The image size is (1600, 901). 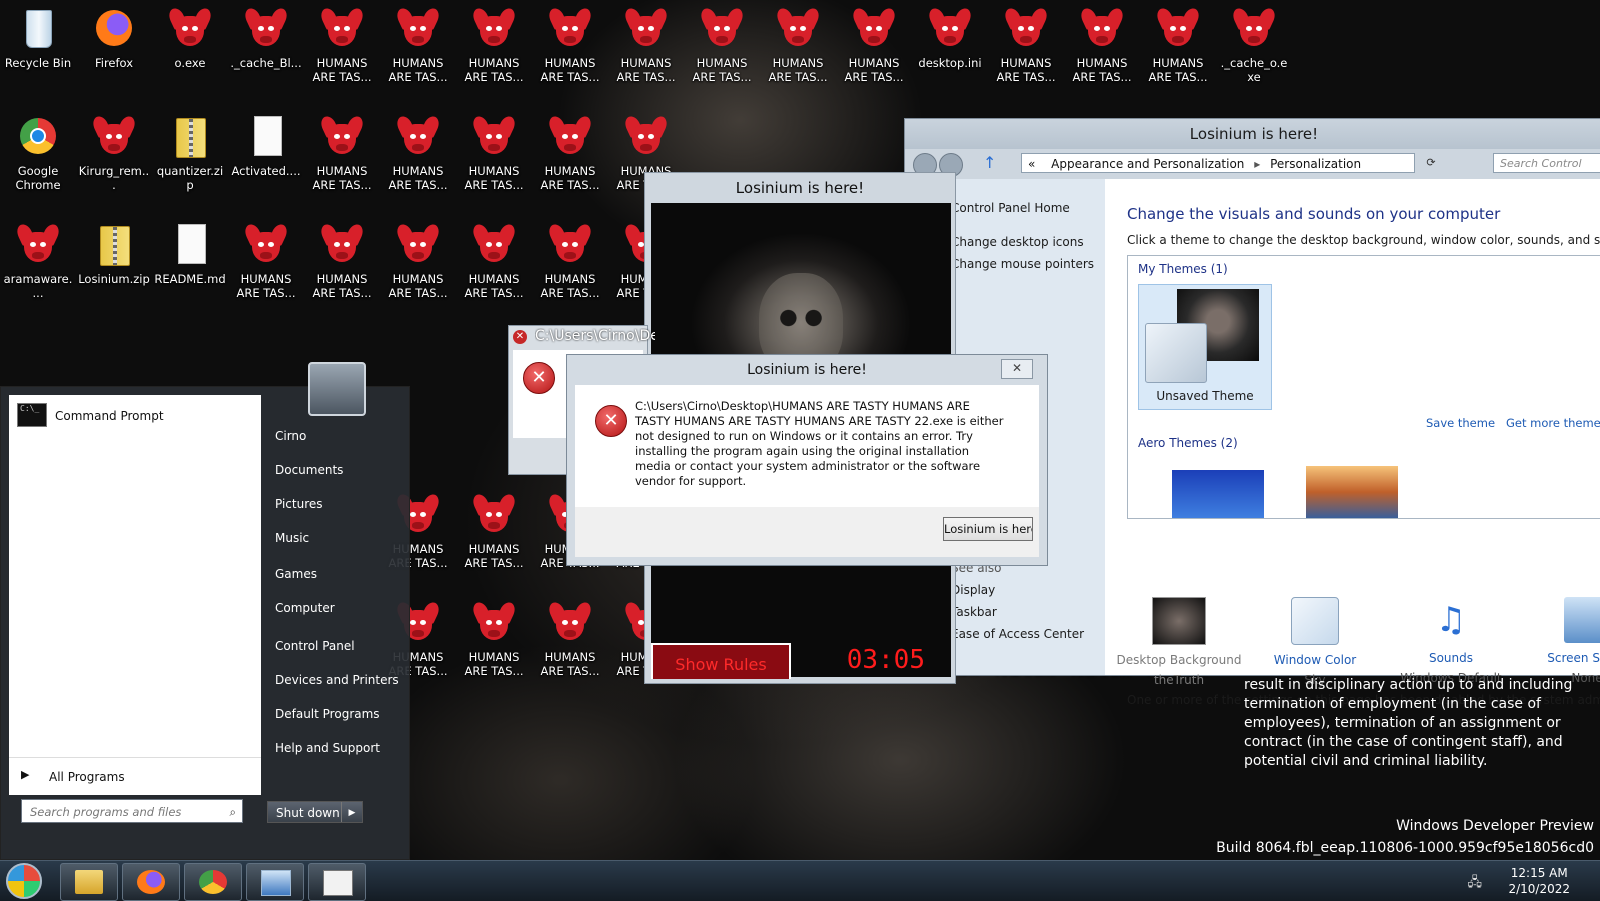 What do you see at coordinates (135, 774) in the screenshot?
I see `all-programs: ▶ All Programs` at bounding box center [135, 774].